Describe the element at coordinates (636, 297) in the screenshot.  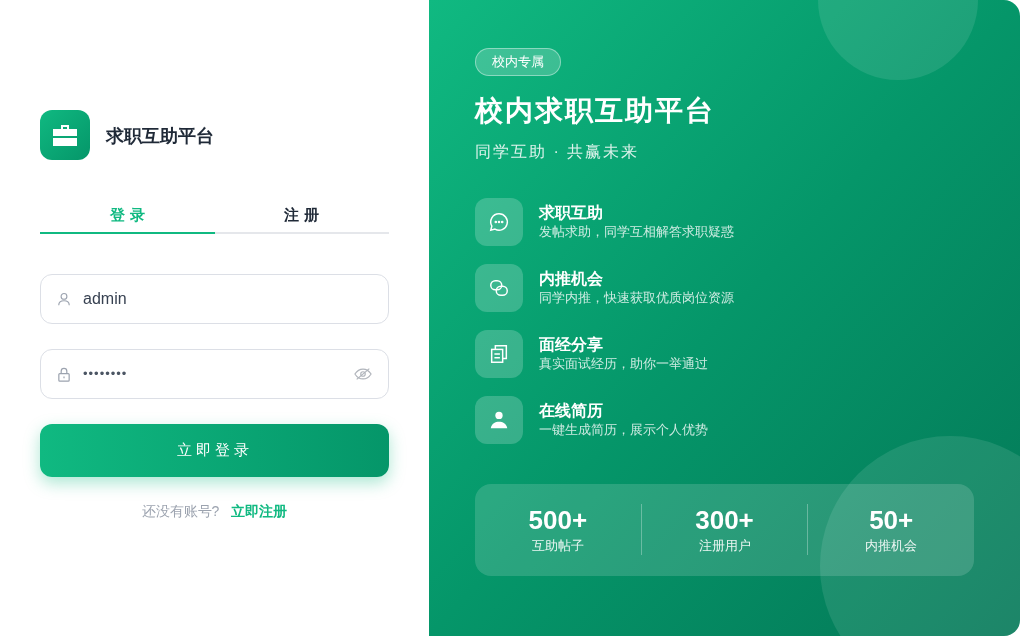
I see `feature-description: 同学内推，快速获取优质岗位资源` at that location.